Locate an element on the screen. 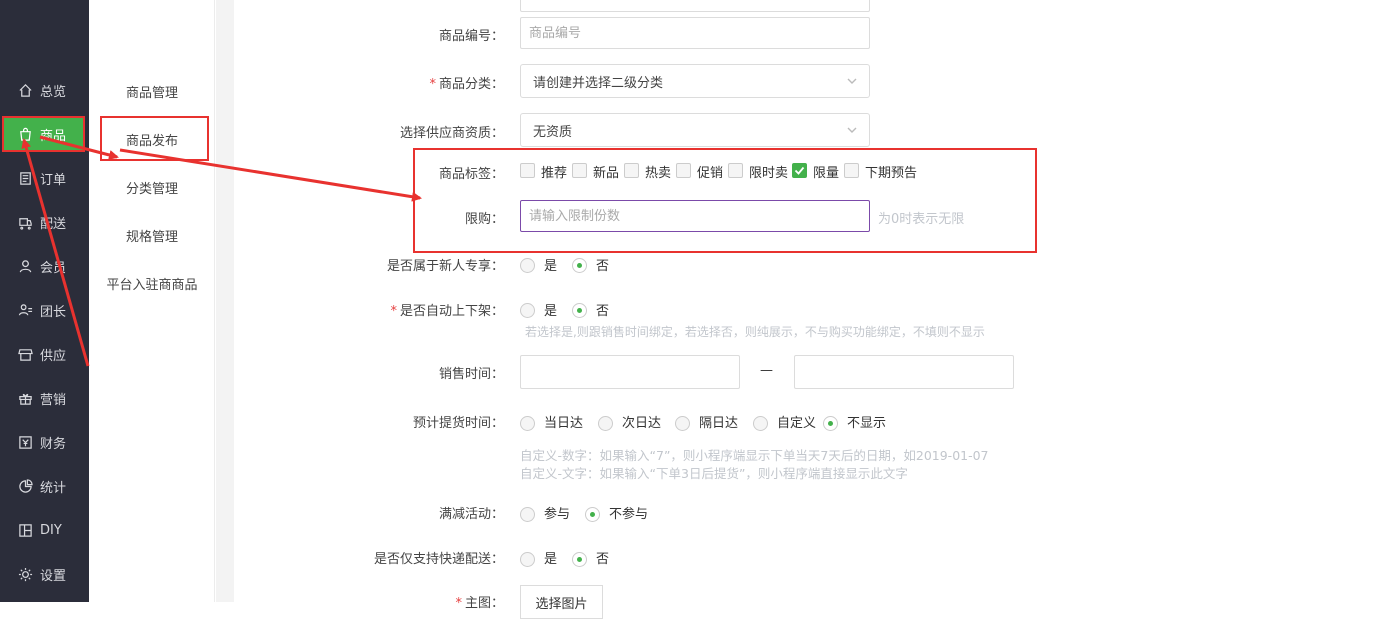  pickup-option-label: 隔日达 is located at coordinates (719, 423).